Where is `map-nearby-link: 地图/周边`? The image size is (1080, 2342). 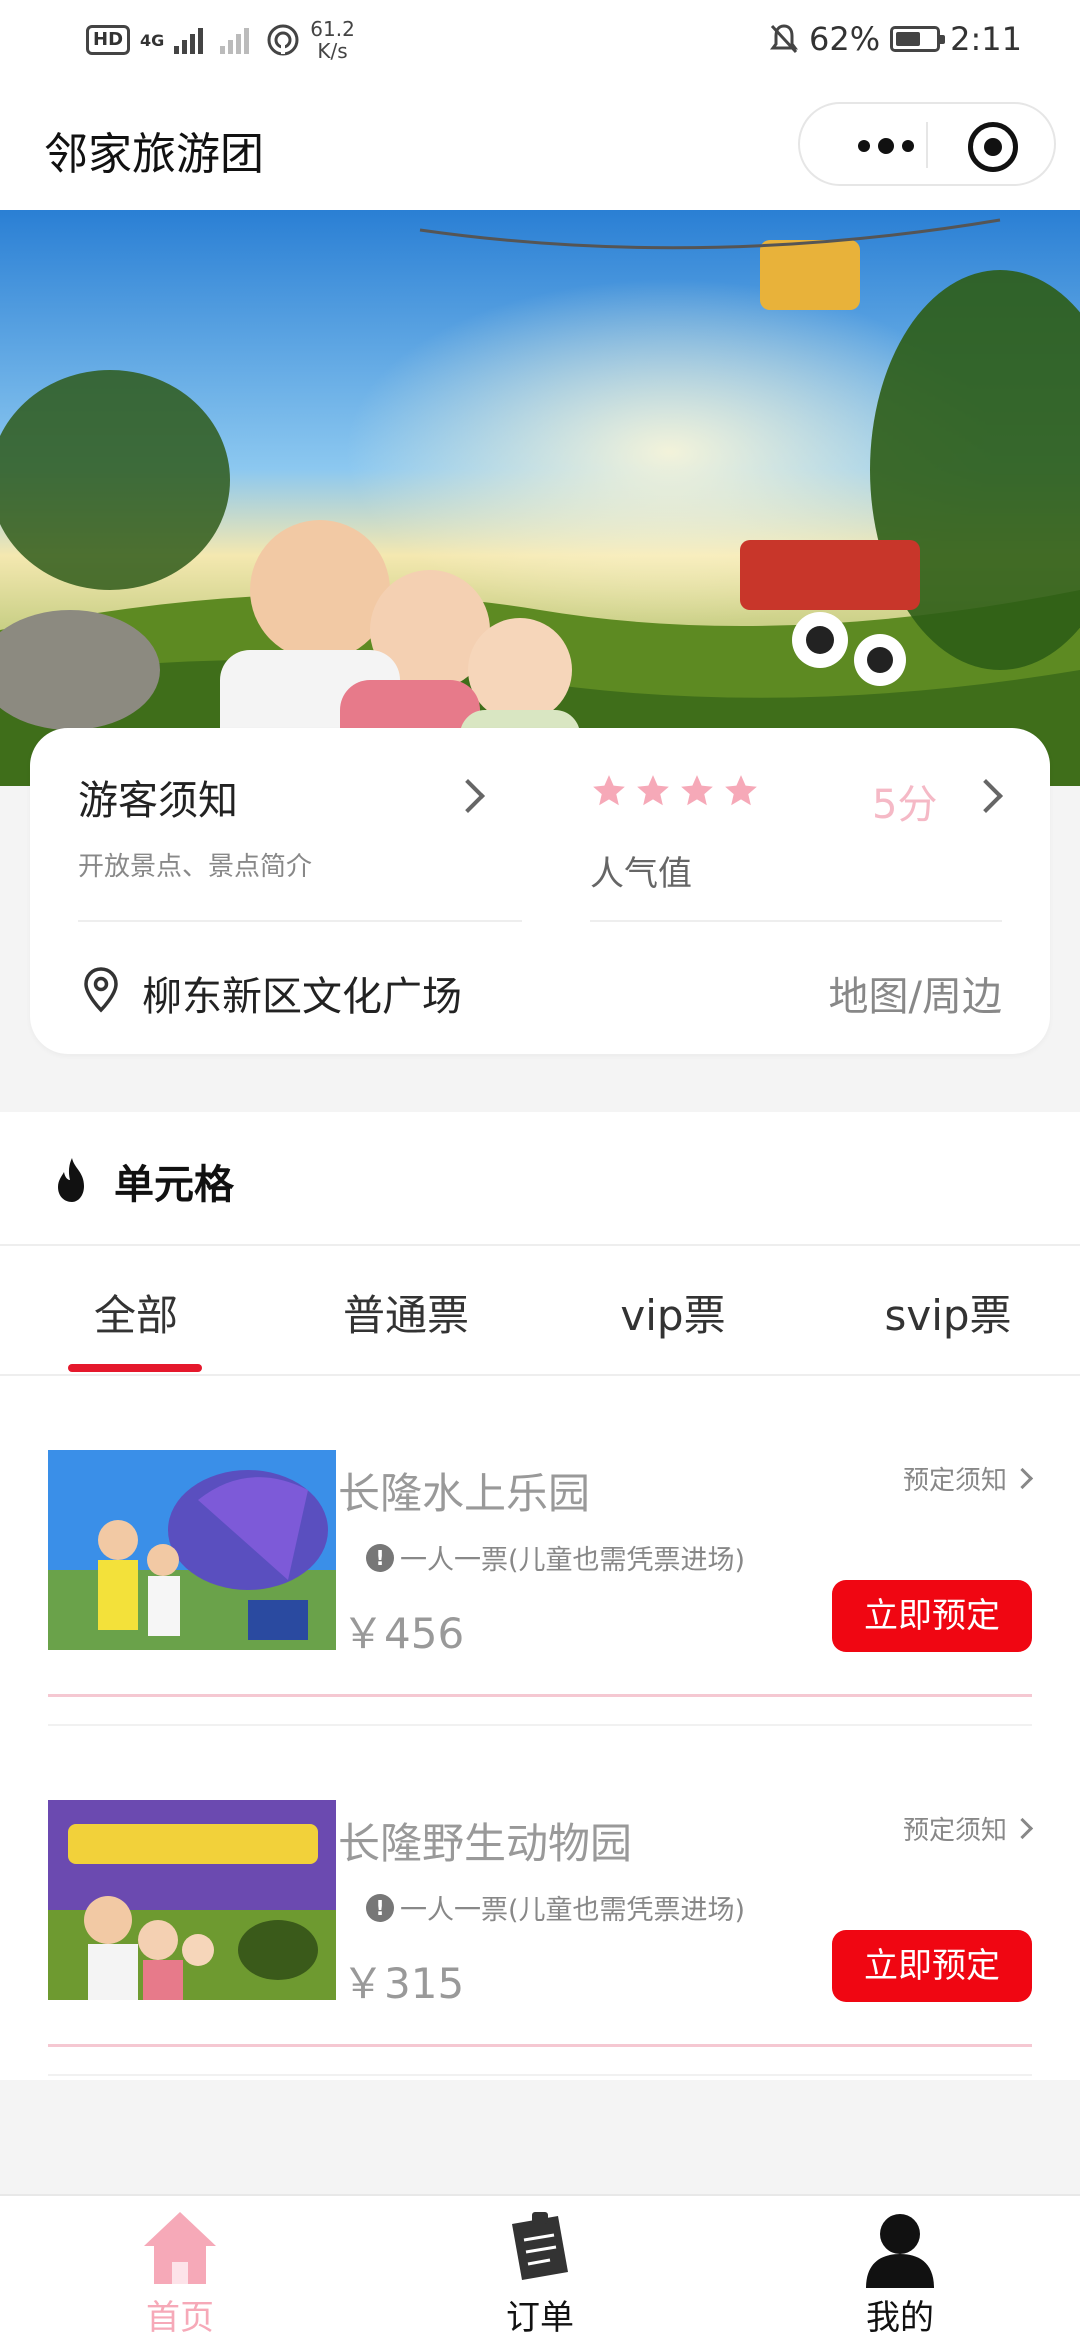
map-nearby-link: 地图/周边 is located at coordinates (915, 993).